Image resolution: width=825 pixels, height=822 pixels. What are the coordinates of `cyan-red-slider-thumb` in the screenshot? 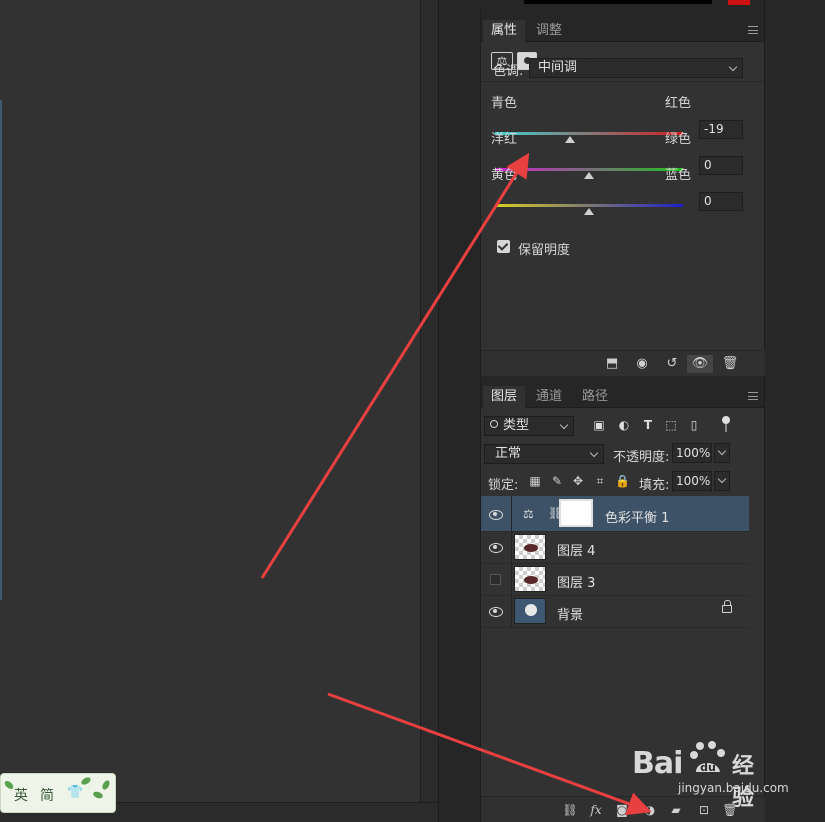 It's located at (570, 139).